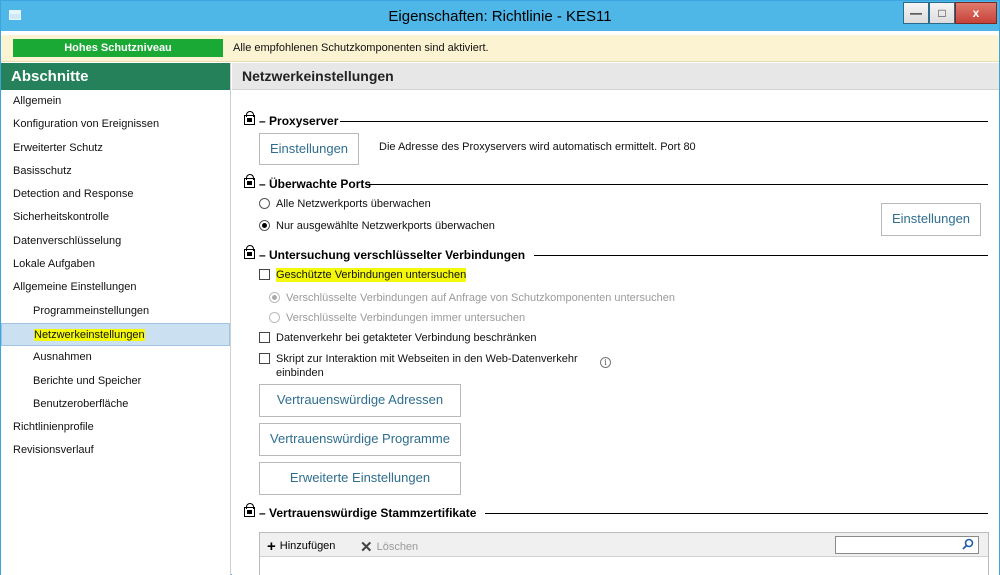 The image size is (1000, 575). Describe the element at coordinates (976, 13) in the screenshot. I see `close-button: x` at that location.